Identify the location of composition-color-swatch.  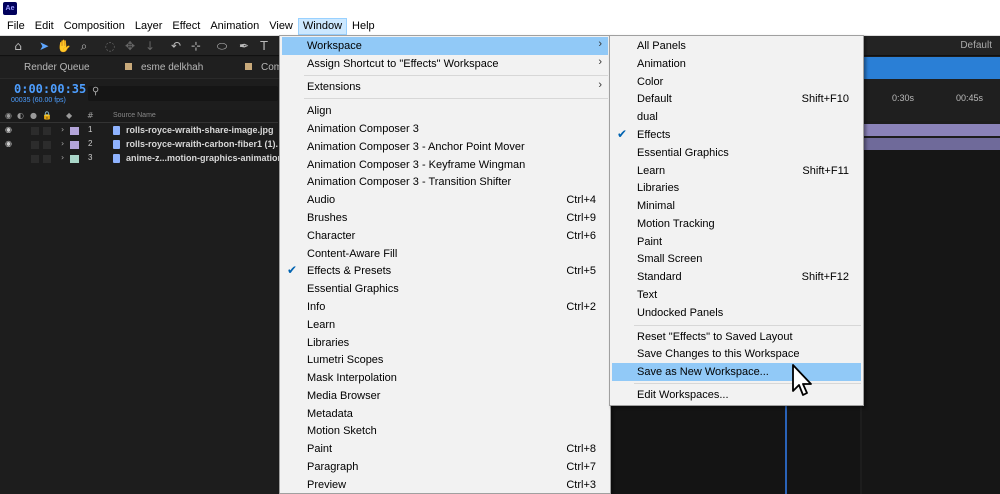
(248, 66).